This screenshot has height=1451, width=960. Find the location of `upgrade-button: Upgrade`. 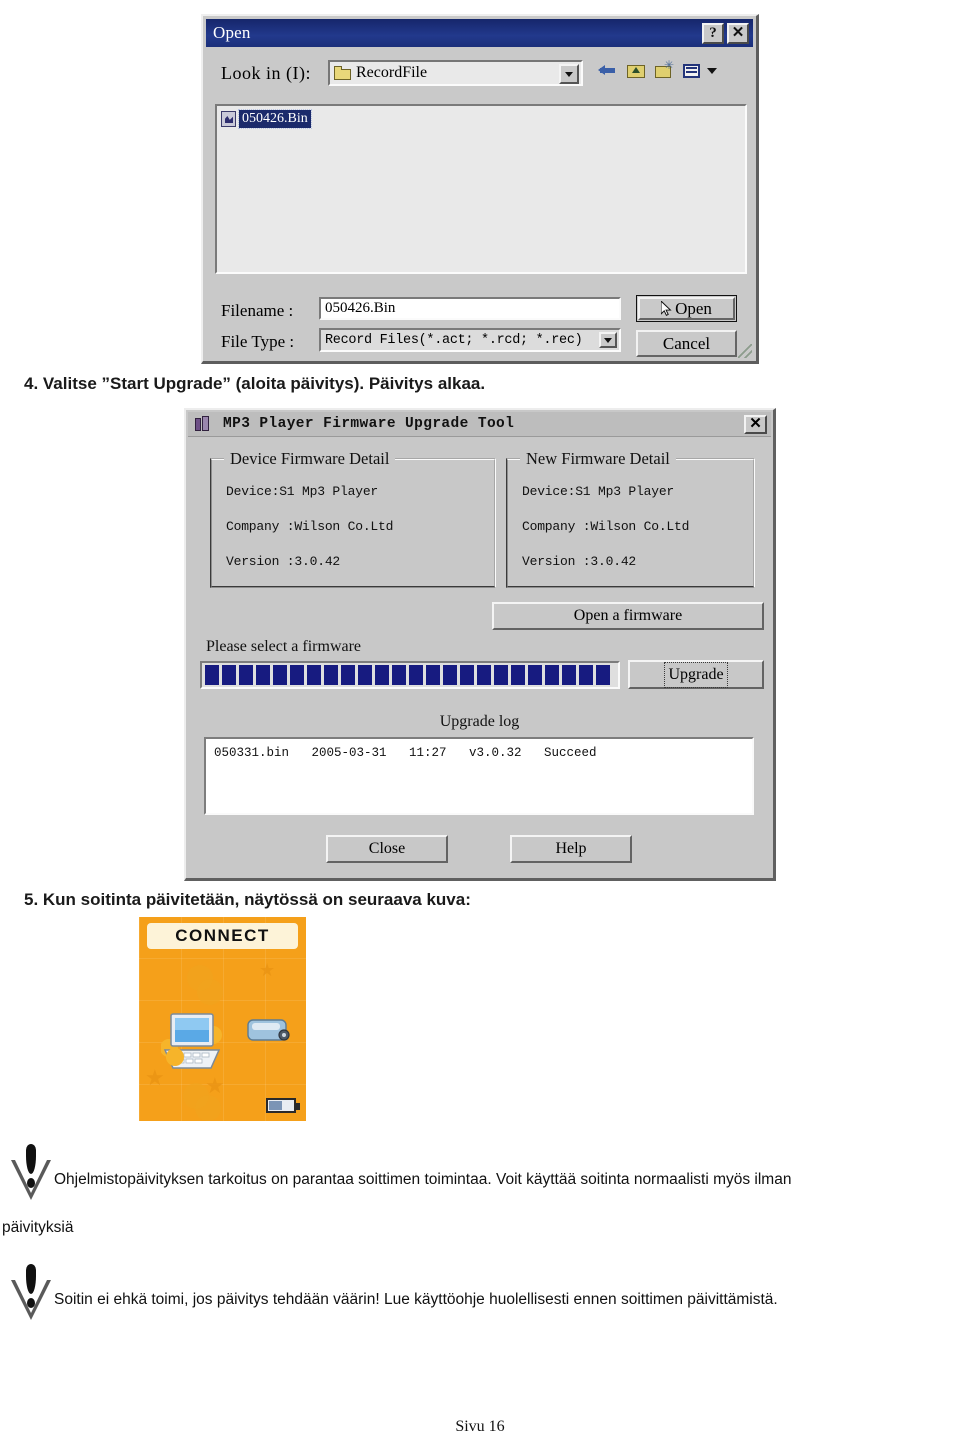

upgrade-button: Upgrade is located at coordinates (696, 674).